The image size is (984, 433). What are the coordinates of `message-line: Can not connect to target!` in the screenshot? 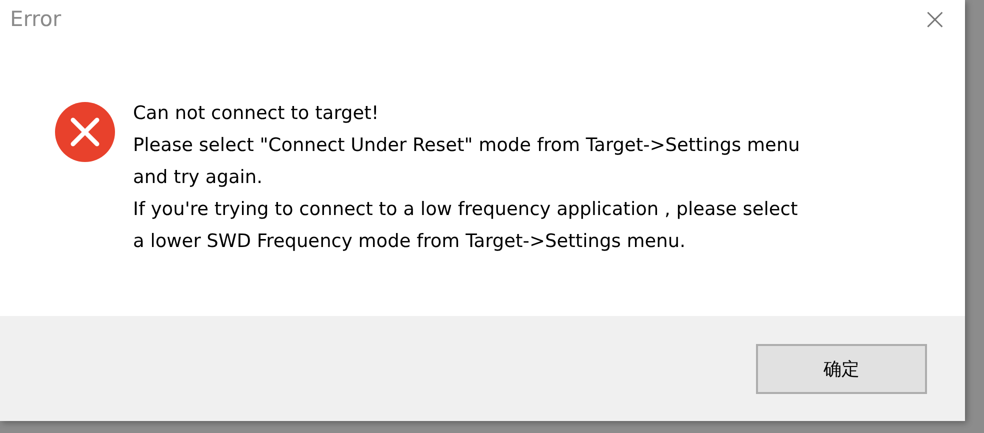 It's located at (256, 114).